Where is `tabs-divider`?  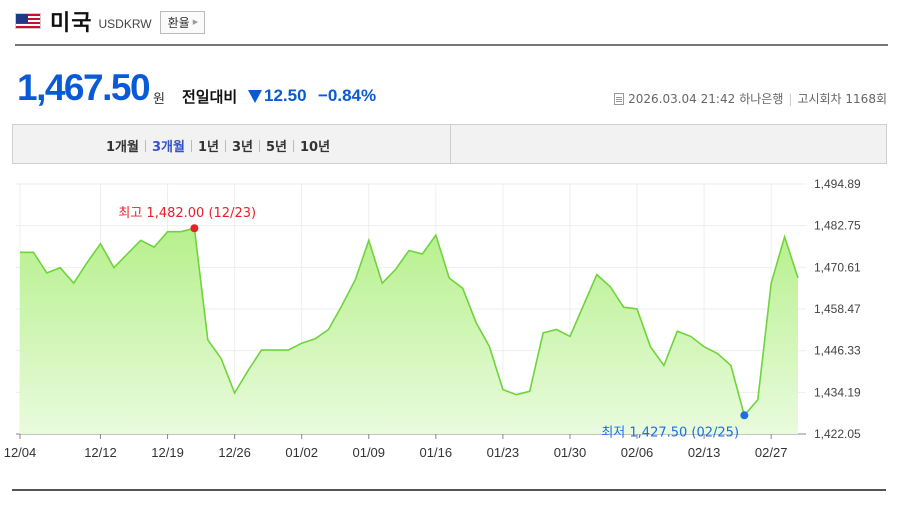
tabs-divider is located at coordinates (450, 144).